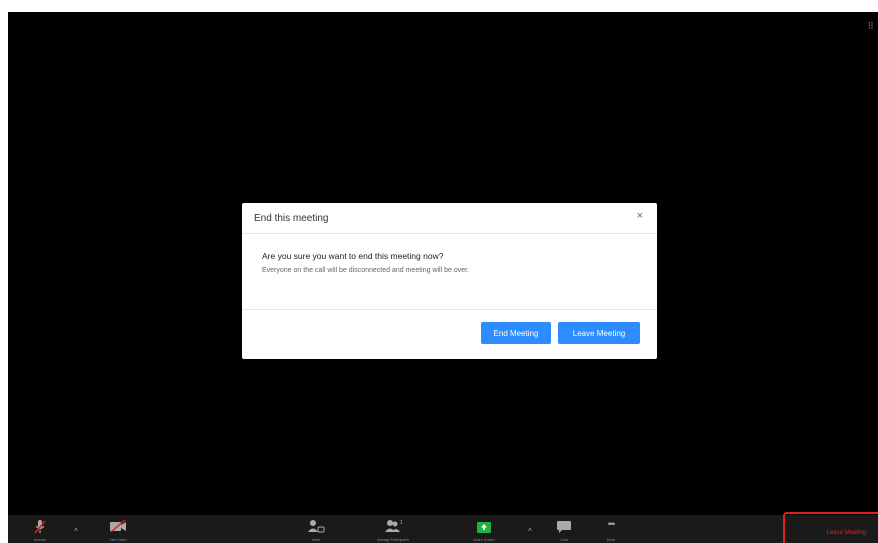 The height and width of the screenshot is (543, 878). I want to click on share-screen-icon, so click(484, 527).